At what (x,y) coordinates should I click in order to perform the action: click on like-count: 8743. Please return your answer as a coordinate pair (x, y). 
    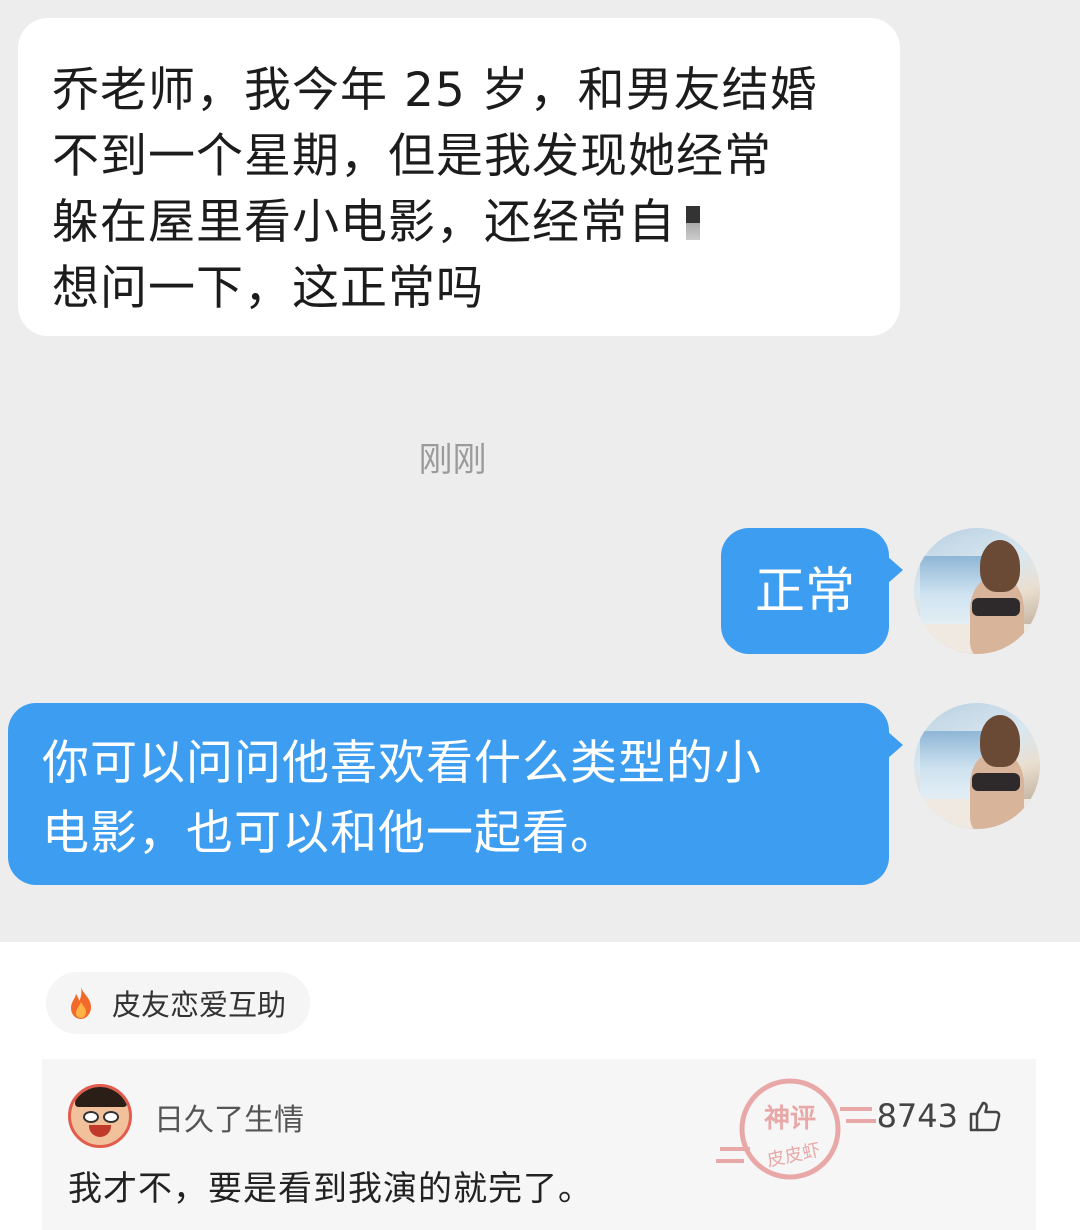
    Looking at the image, I should click on (917, 1116).